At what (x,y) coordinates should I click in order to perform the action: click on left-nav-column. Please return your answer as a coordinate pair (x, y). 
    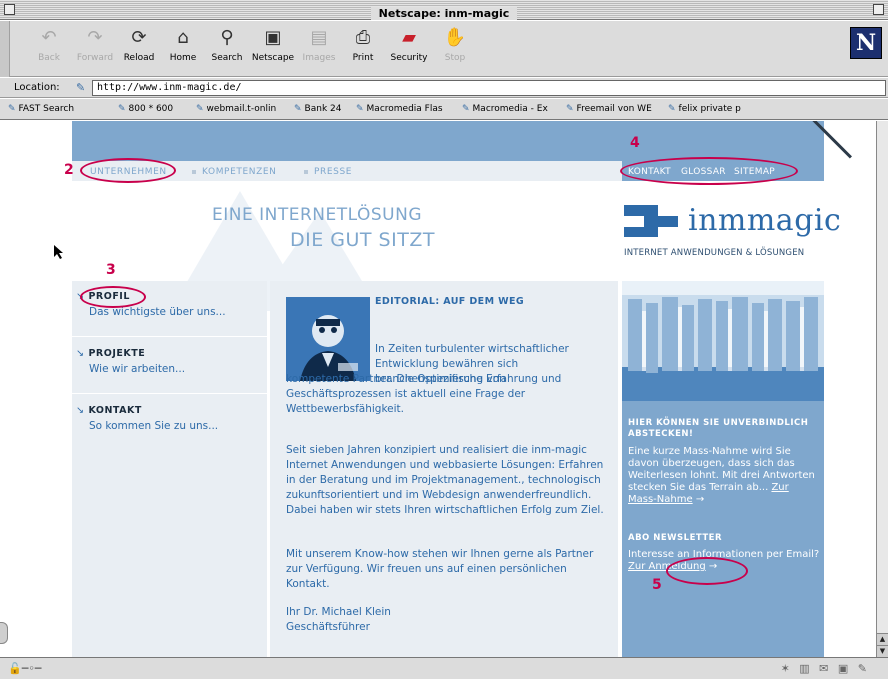
    Looking at the image, I should click on (169, 469).